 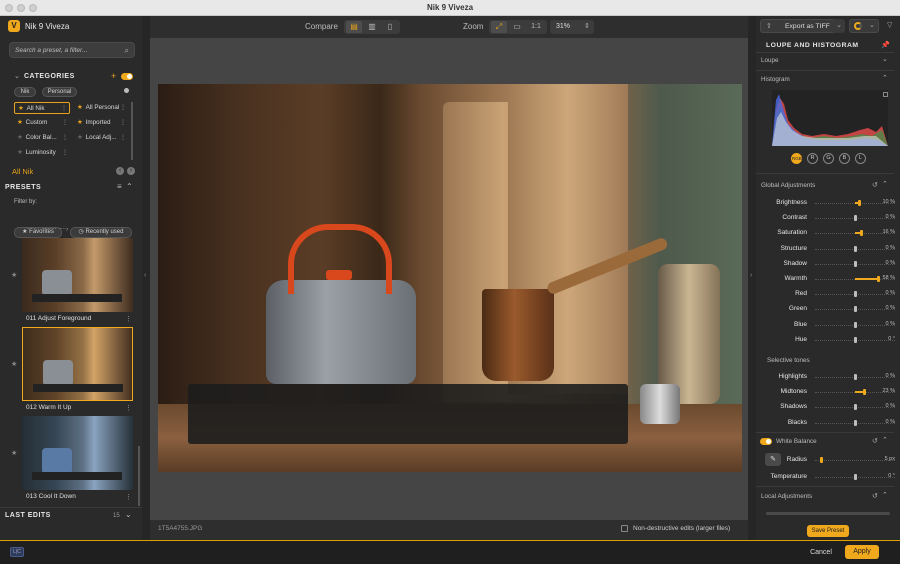 I want to click on presets-scrollbar, so click(x=139, y=476).